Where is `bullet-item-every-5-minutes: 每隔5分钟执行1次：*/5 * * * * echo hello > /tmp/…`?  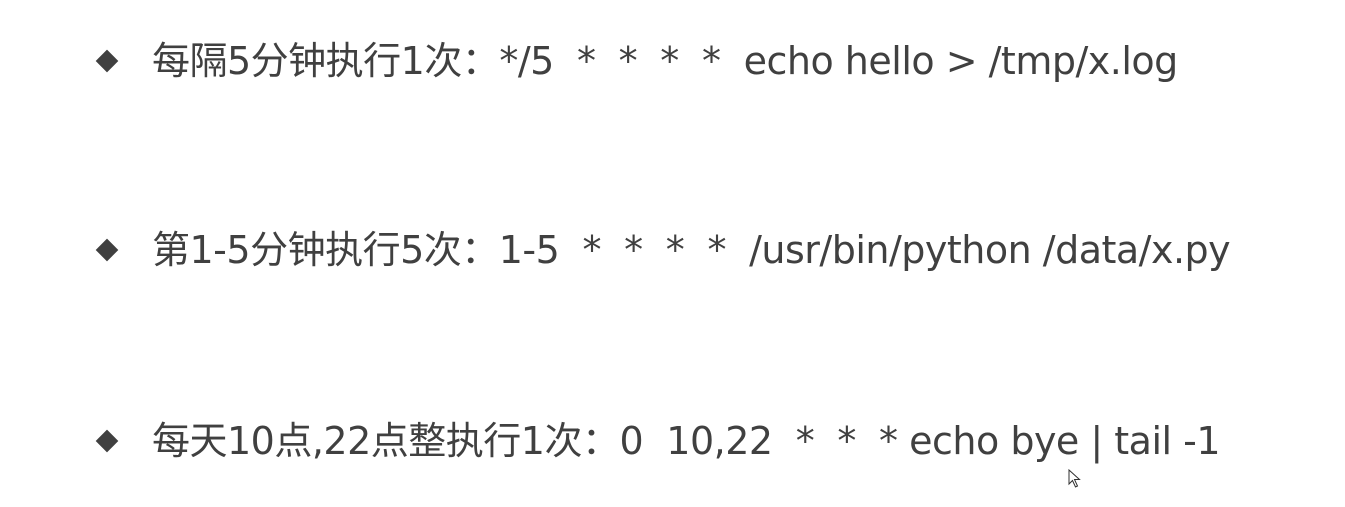 bullet-item-every-5-minutes: 每隔5分钟执行1次：*/5 * * * * echo hello > /tmp/… is located at coordinates (637, 61).